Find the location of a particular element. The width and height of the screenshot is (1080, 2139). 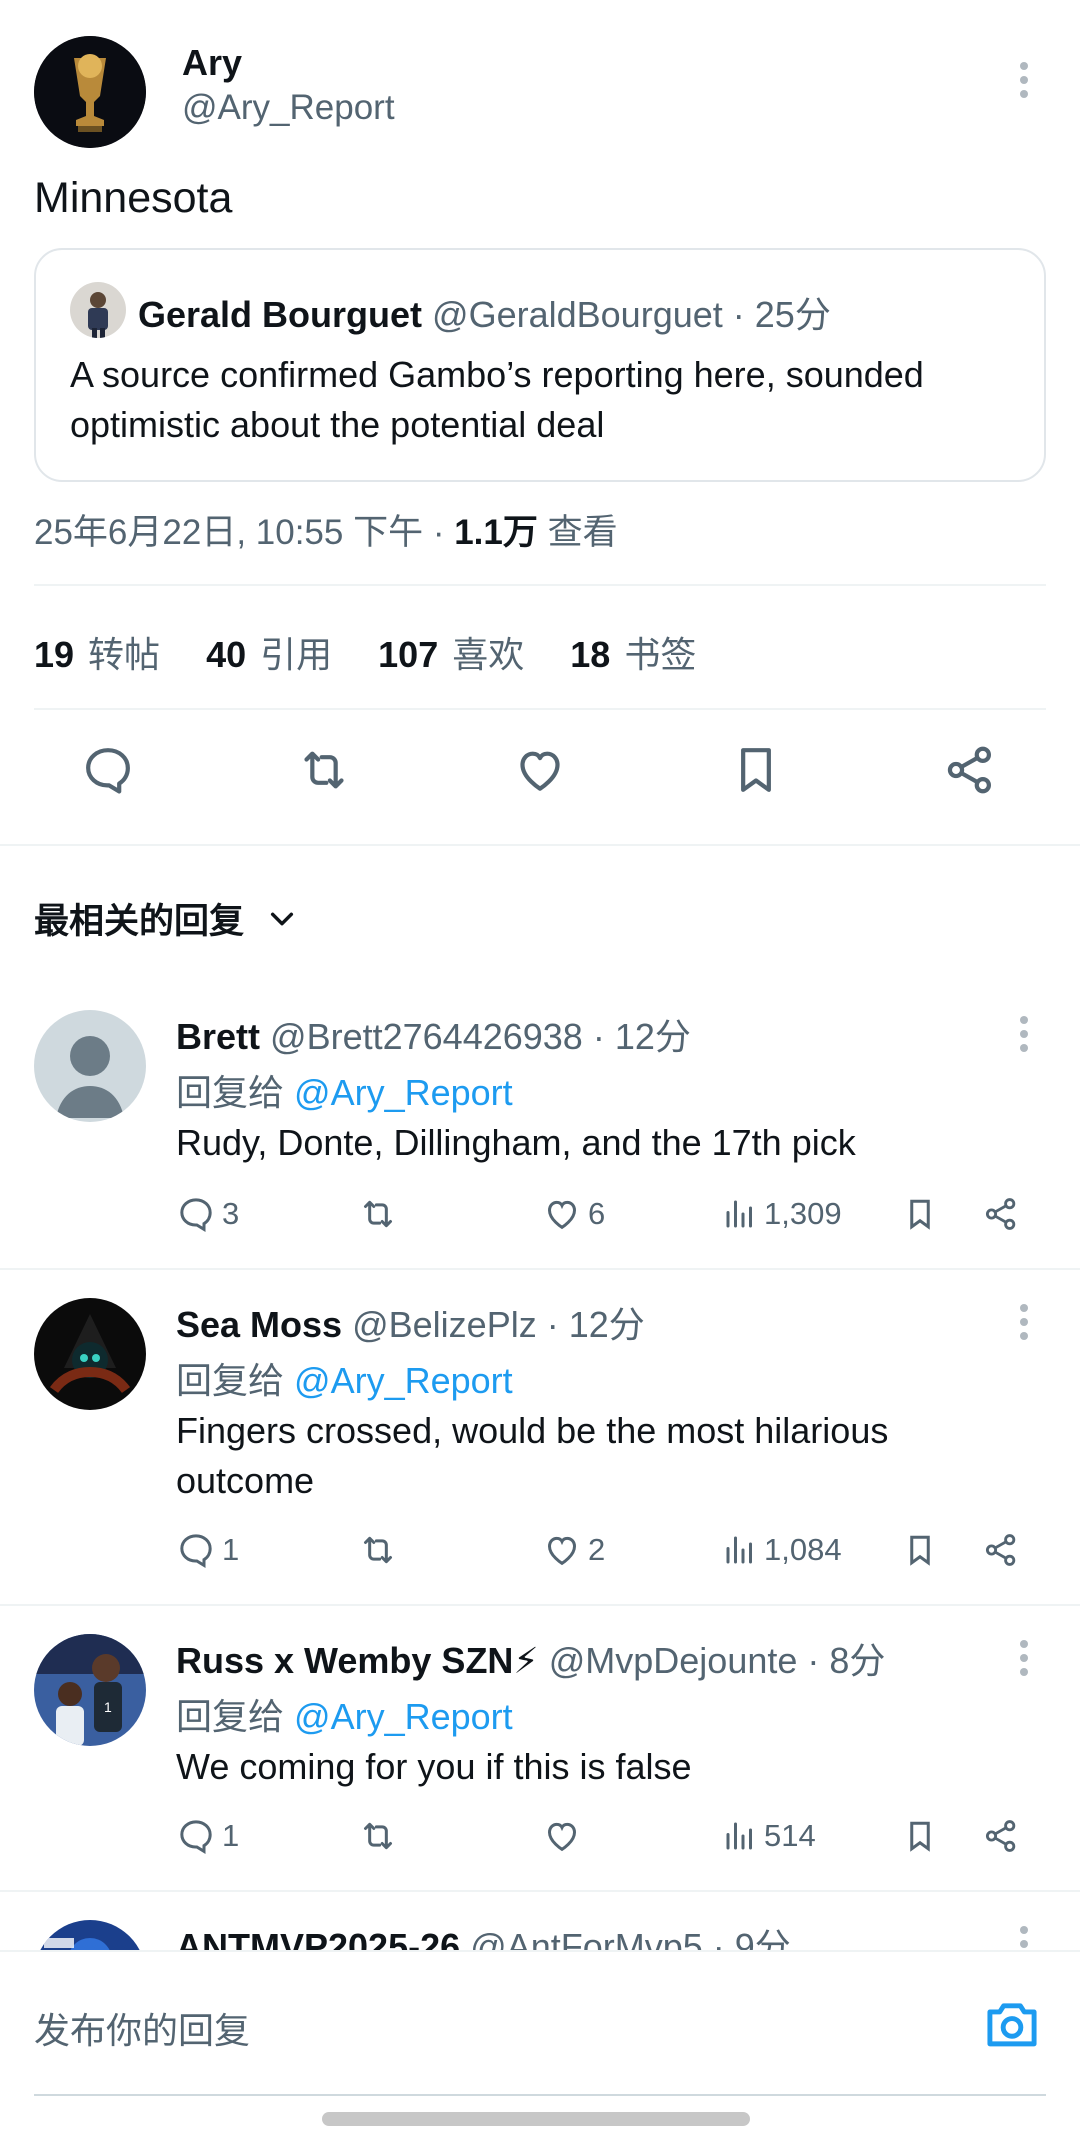

post-text: Minnesota is located at coordinates (133, 198).